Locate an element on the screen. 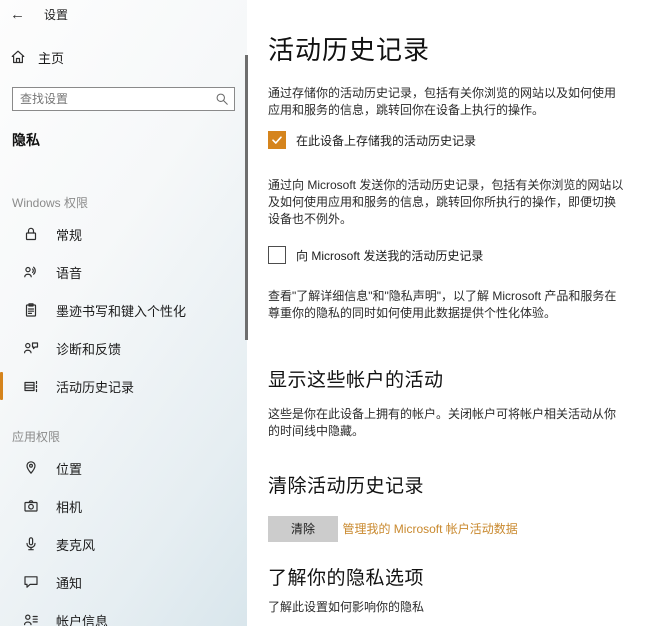 Image resolution: width=646 pixels, height=626 pixels. home-icon is located at coordinates (18, 57).